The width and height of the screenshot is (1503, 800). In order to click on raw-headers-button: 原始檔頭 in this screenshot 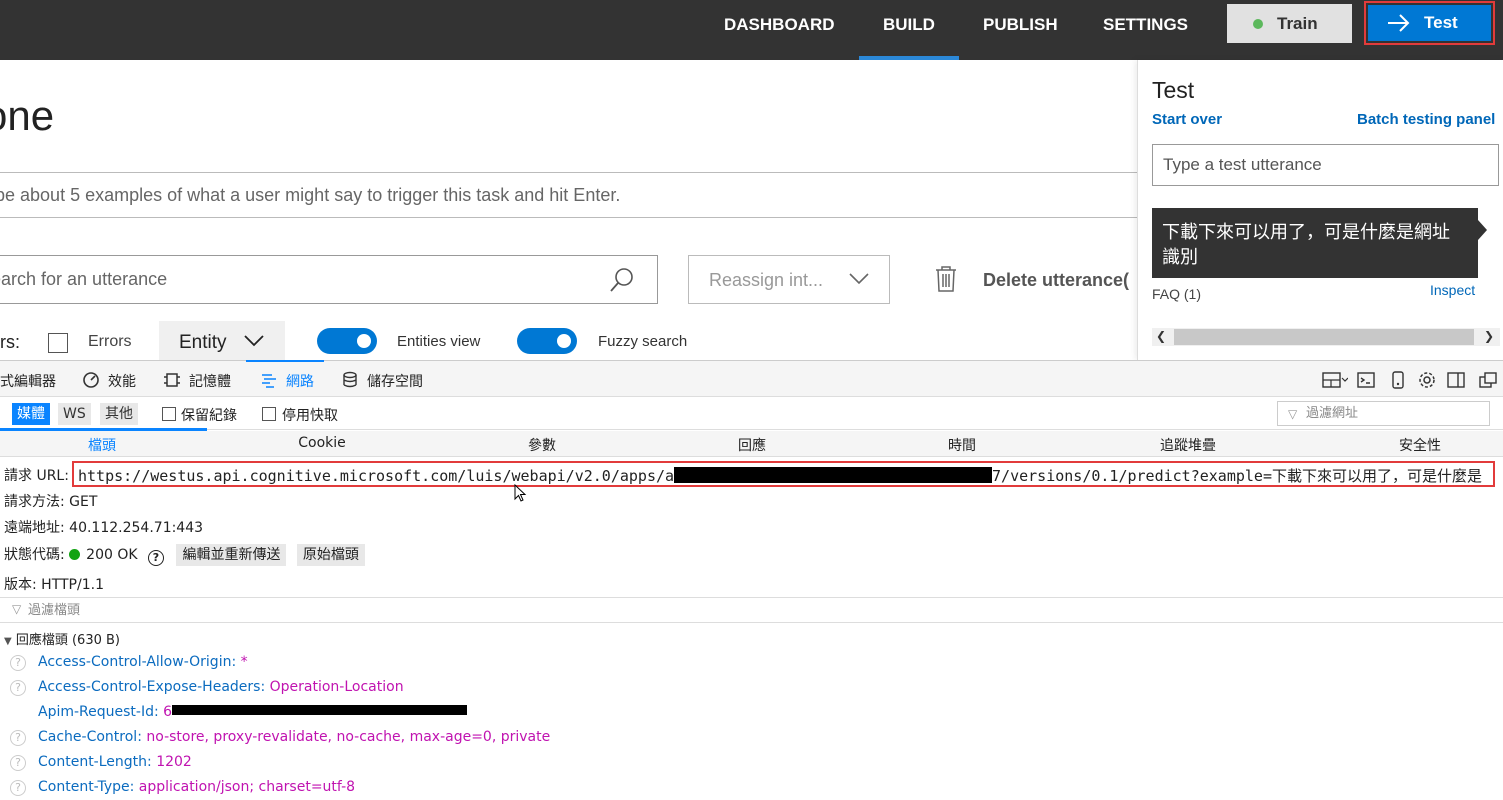, I will do `click(330, 555)`.